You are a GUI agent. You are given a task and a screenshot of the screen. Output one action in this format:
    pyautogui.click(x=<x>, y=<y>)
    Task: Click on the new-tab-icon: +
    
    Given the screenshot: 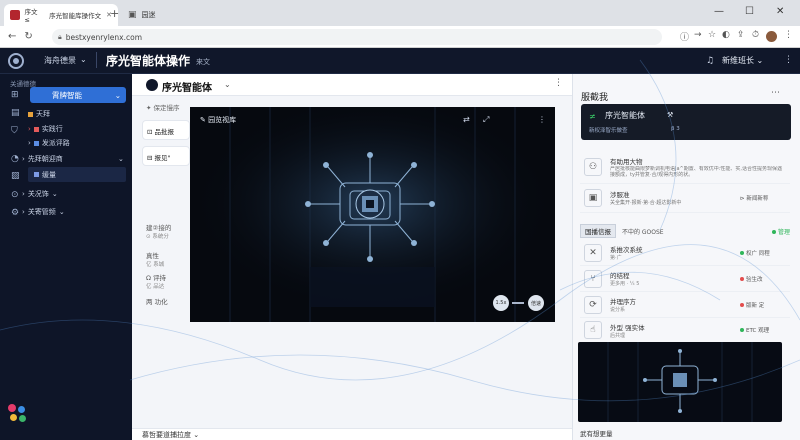 What is the action you would take?
    pyautogui.click(x=114, y=13)
    